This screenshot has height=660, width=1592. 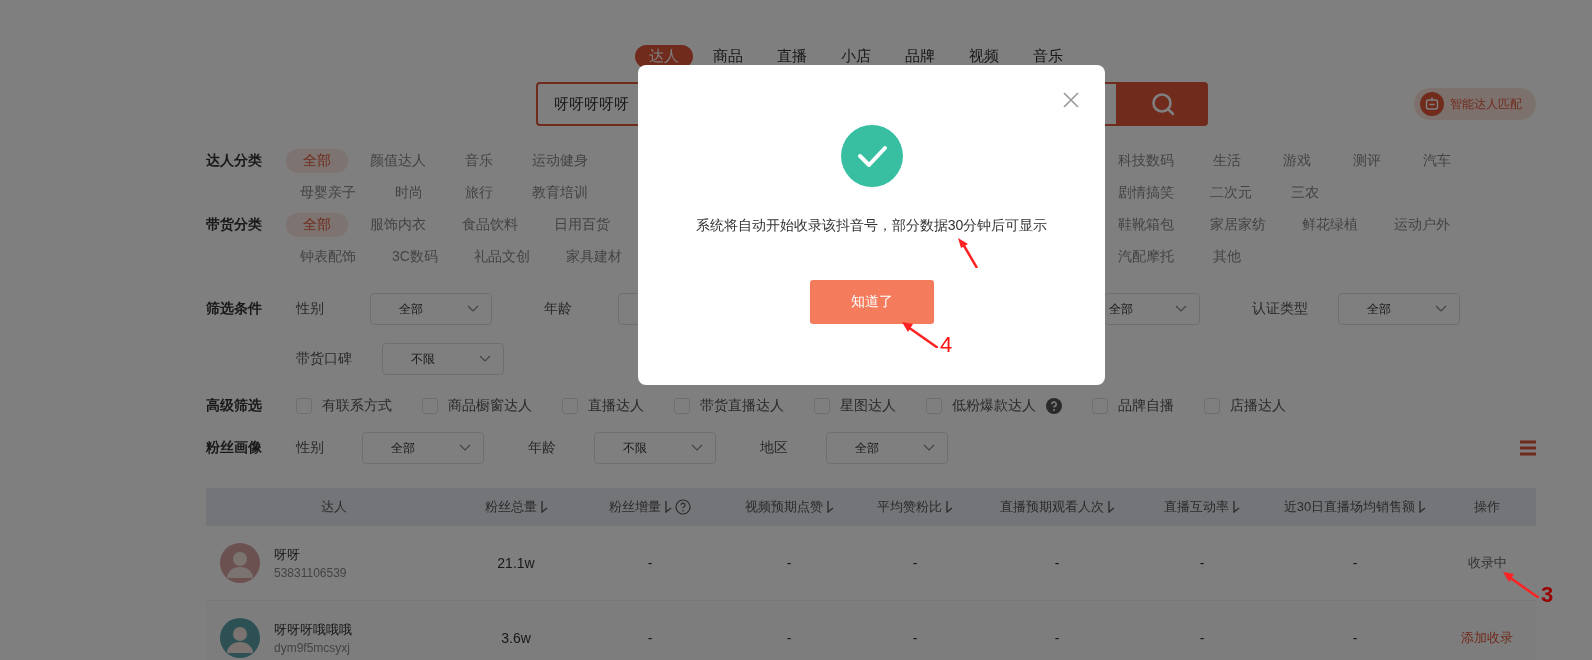 What do you see at coordinates (728, 56) in the screenshot?
I see `search-tab: 商品` at bounding box center [728, 56].